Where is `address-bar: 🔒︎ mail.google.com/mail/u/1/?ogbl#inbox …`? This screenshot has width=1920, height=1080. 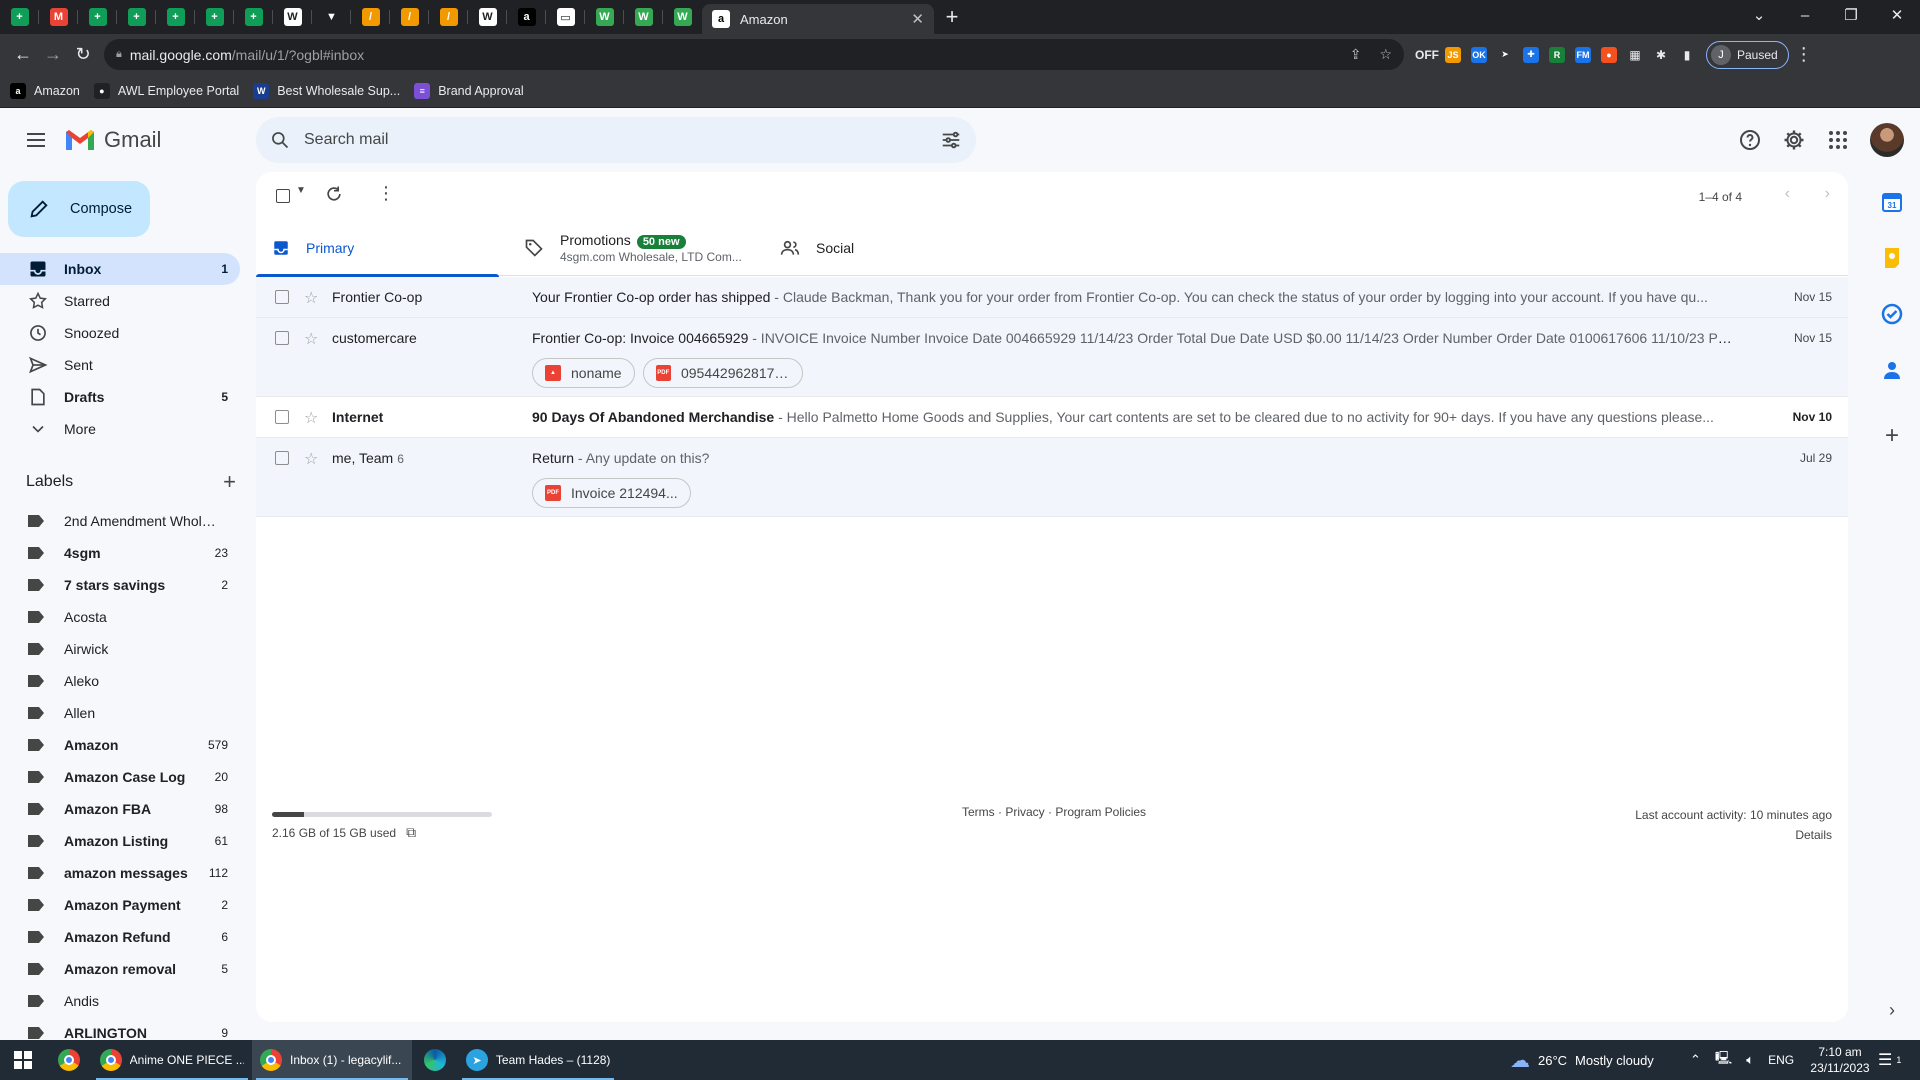
address-bar: 🔒︎ mail.google.com/mail/u/1/?ogbl#inbox … is located at coordinates (754, 54).